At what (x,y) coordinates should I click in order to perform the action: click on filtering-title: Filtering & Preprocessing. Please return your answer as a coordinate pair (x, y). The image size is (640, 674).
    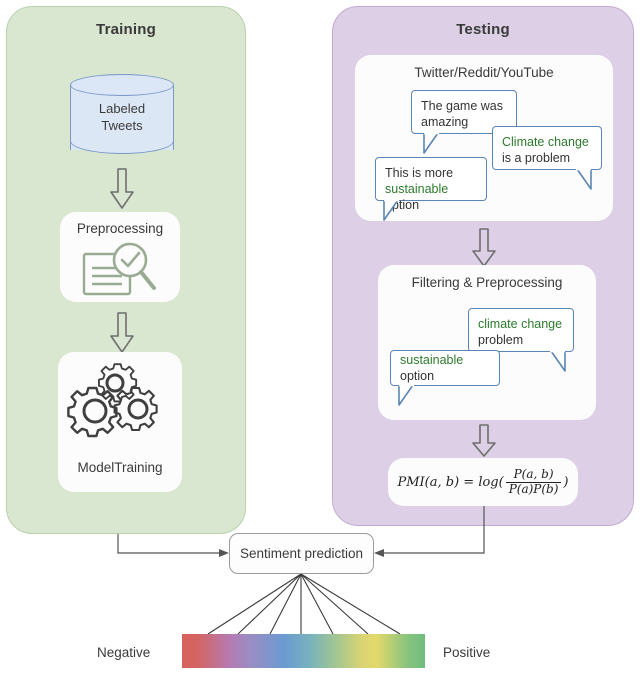
    Looking at the image, I should click on (487, 282).